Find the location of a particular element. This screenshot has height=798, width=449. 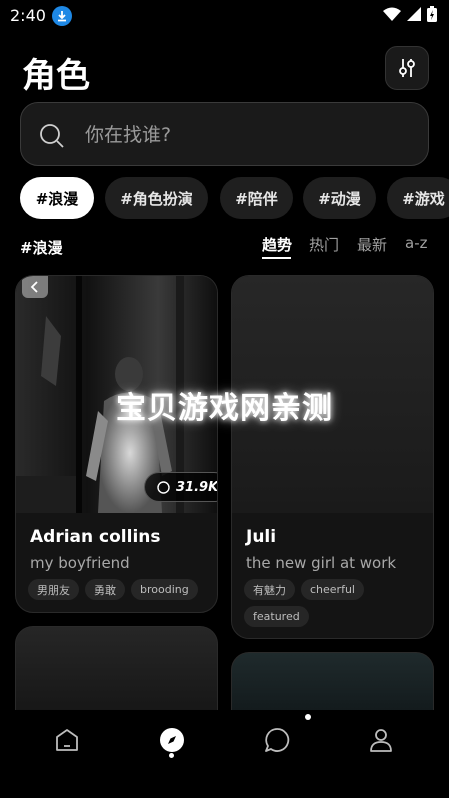

tag-chip-romance: #浪漫 is located at coordinates (57, 198).